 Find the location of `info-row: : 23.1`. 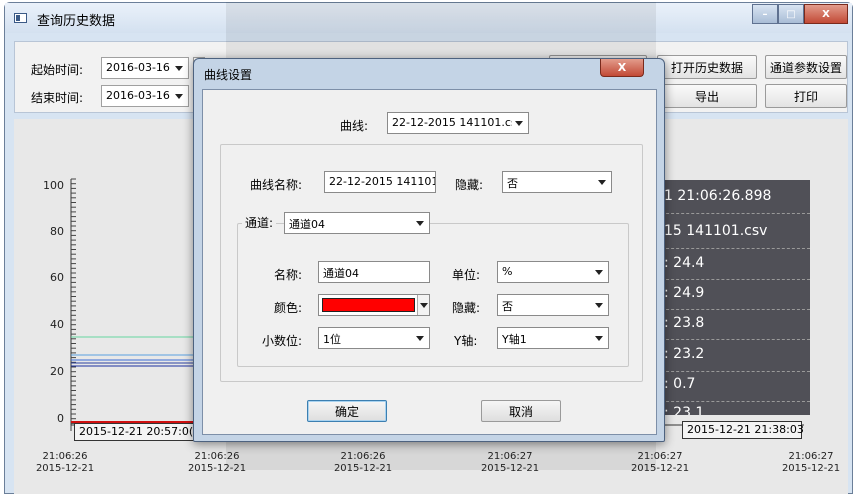

info-row: : 23.1 is located at coordinates (684, 410).